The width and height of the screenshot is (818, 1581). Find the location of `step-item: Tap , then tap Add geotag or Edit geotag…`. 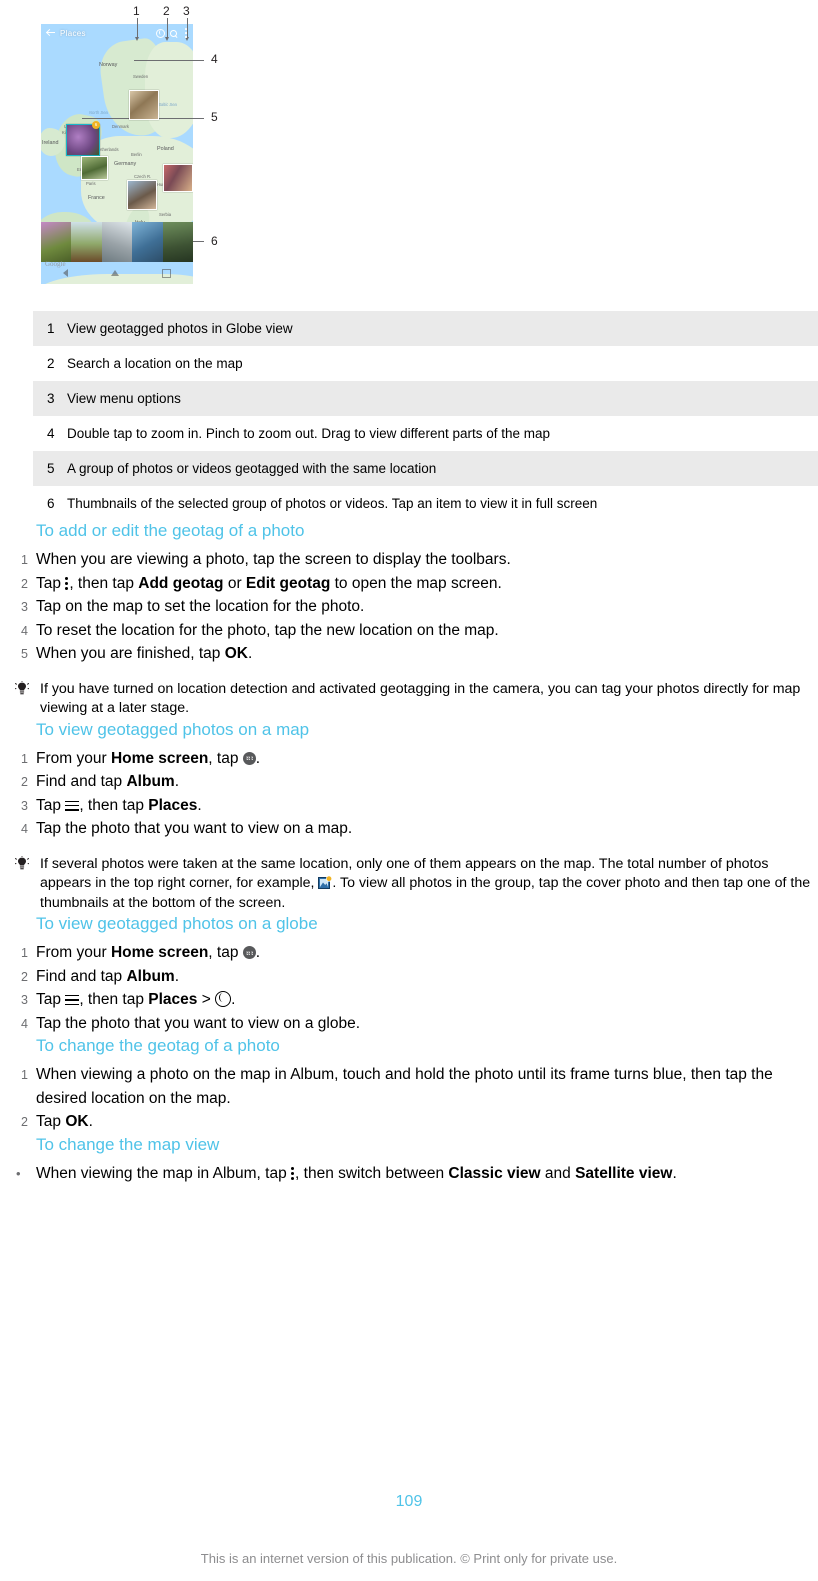

step-item: Tap , then tap Add geotag or Edit geotag… is located at coordinates (409, 584).